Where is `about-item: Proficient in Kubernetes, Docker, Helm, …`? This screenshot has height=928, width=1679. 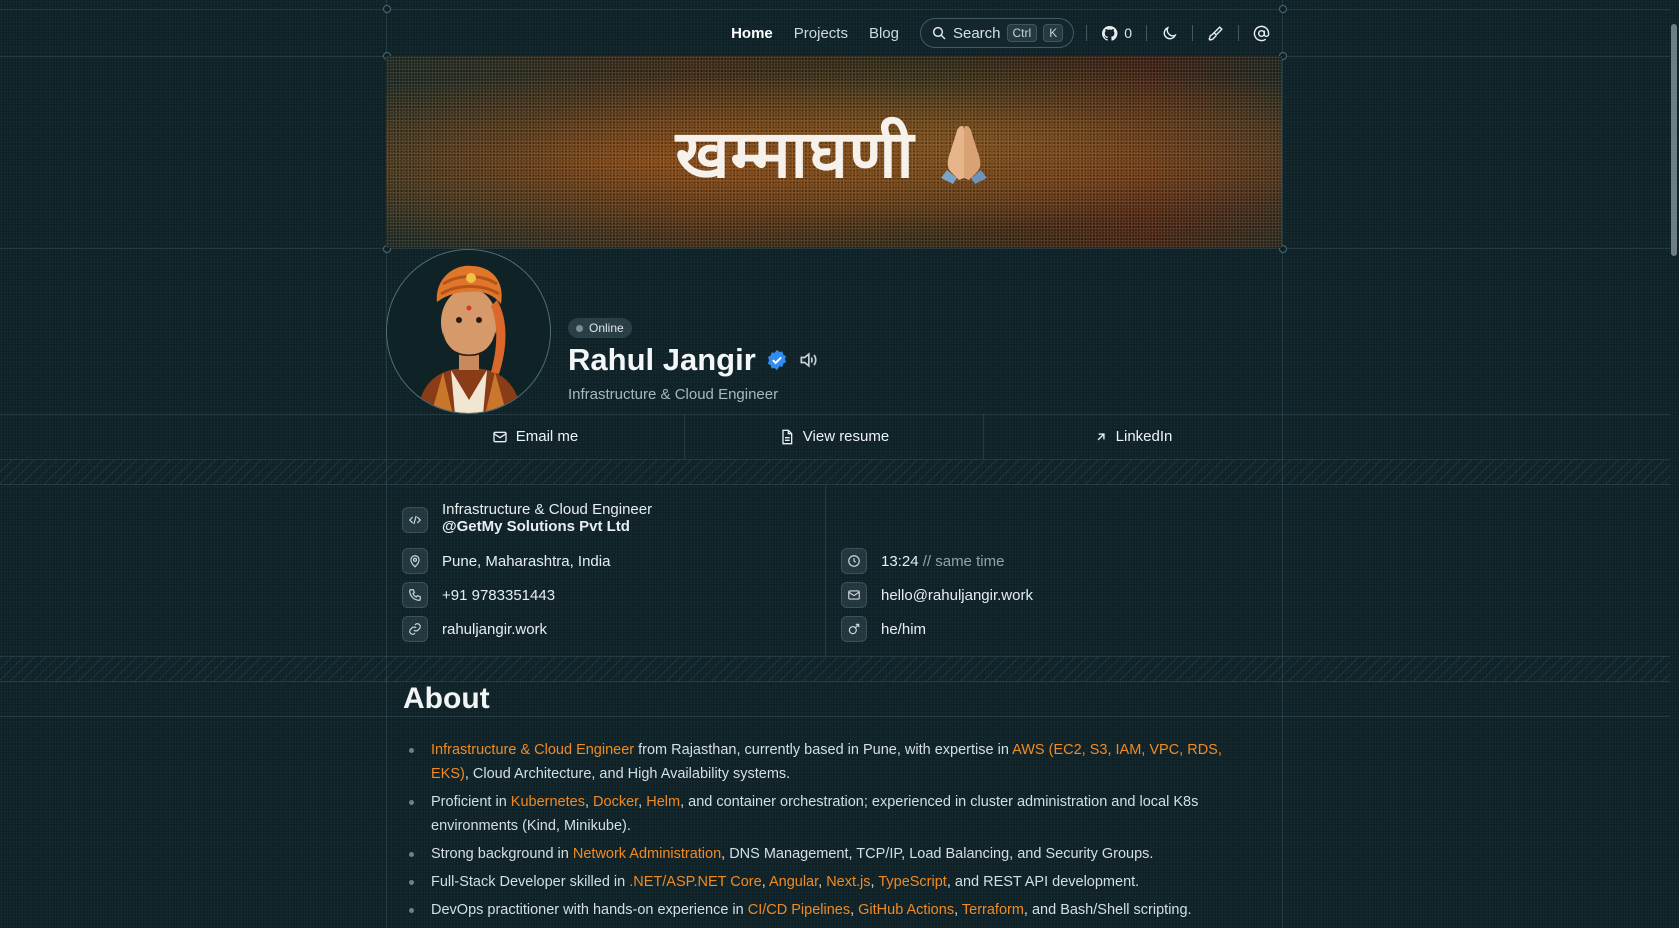 about-item: Proficient in Kubernetes, Docker, Helm, … is located at coordinates (826, 814).